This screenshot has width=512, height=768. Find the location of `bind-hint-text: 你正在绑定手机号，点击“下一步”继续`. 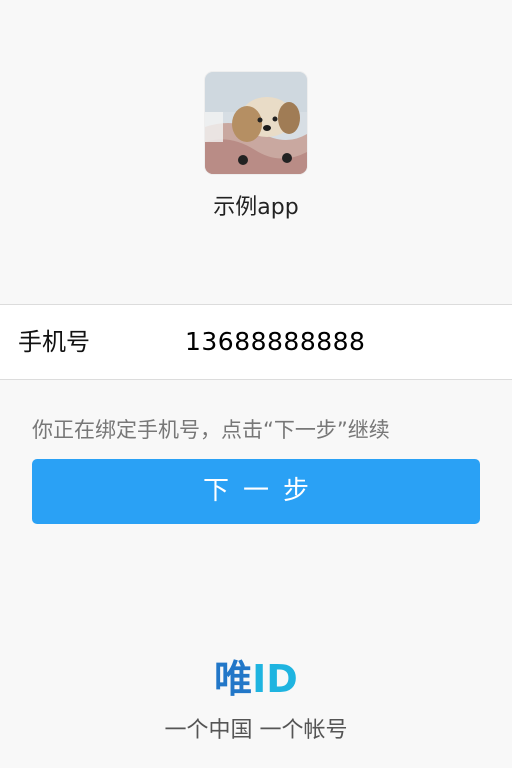

bind-hint-text: 你正在绑定手机号，点击“下一步”继续 is located at coordinates (211, 430).